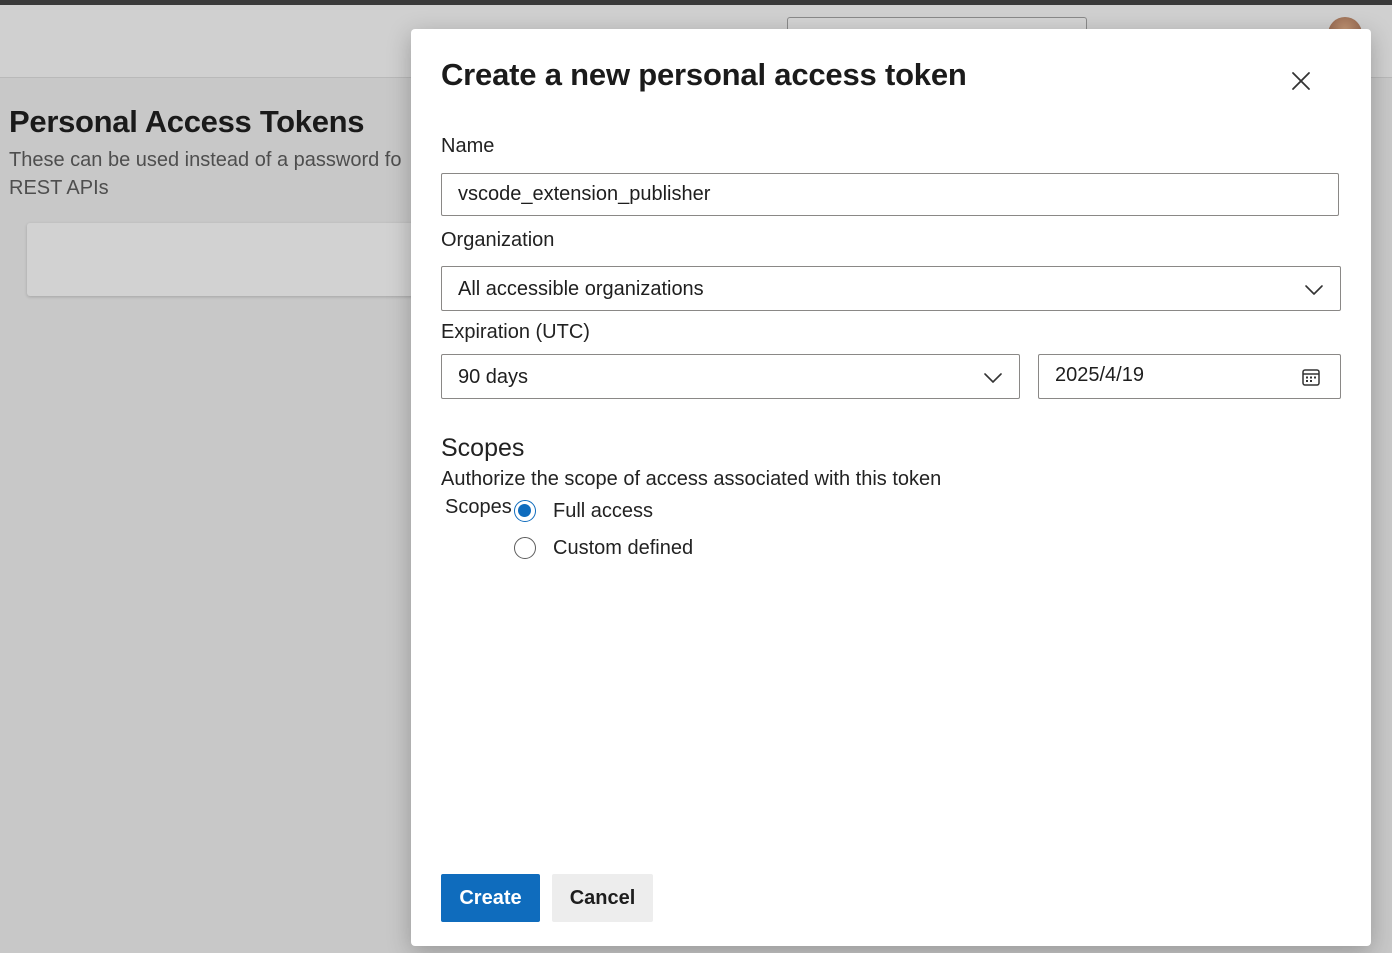 This screenshot has height=953, width=1392. Describe the element at coordinates (891, 288) in the screenshot. I see `organization-dropdown: All accessible organizations` at that location.